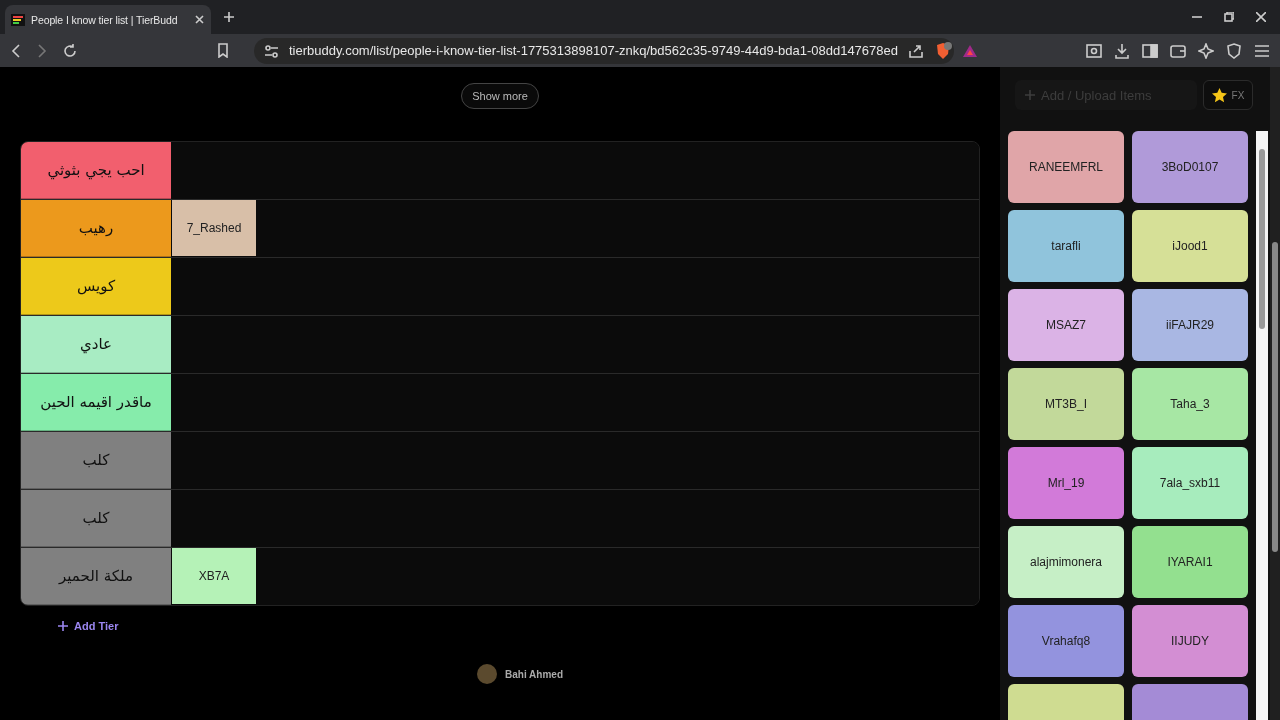 This screenshot has height=720, width=1280. What do you see at coordinates (1229, 17) in the screenshot?
I see `restore-icon` at bounding box center [1229, 17].